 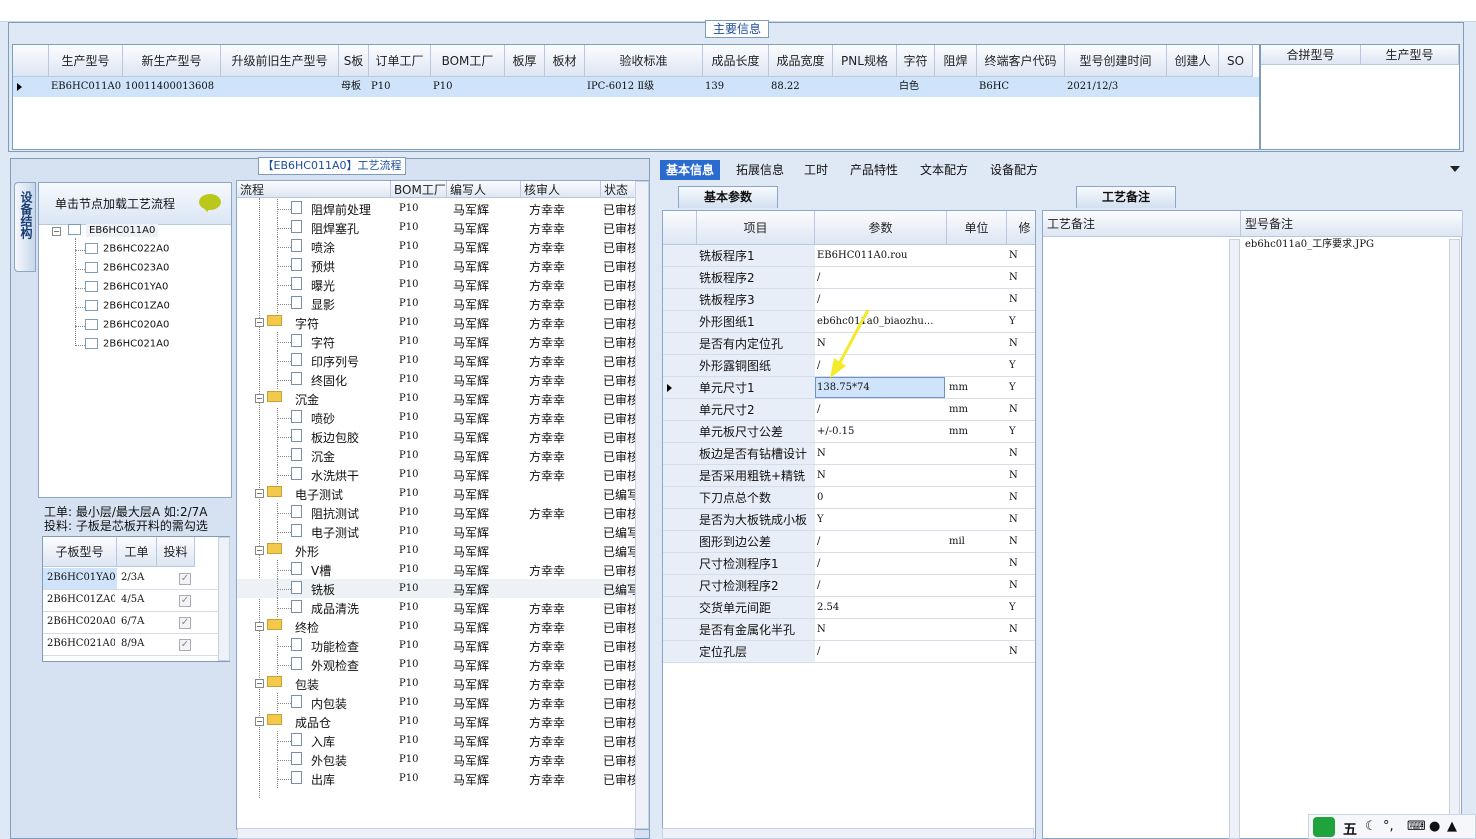 I want to click on sub-column-header: 投料, so click(x=176, y=552).